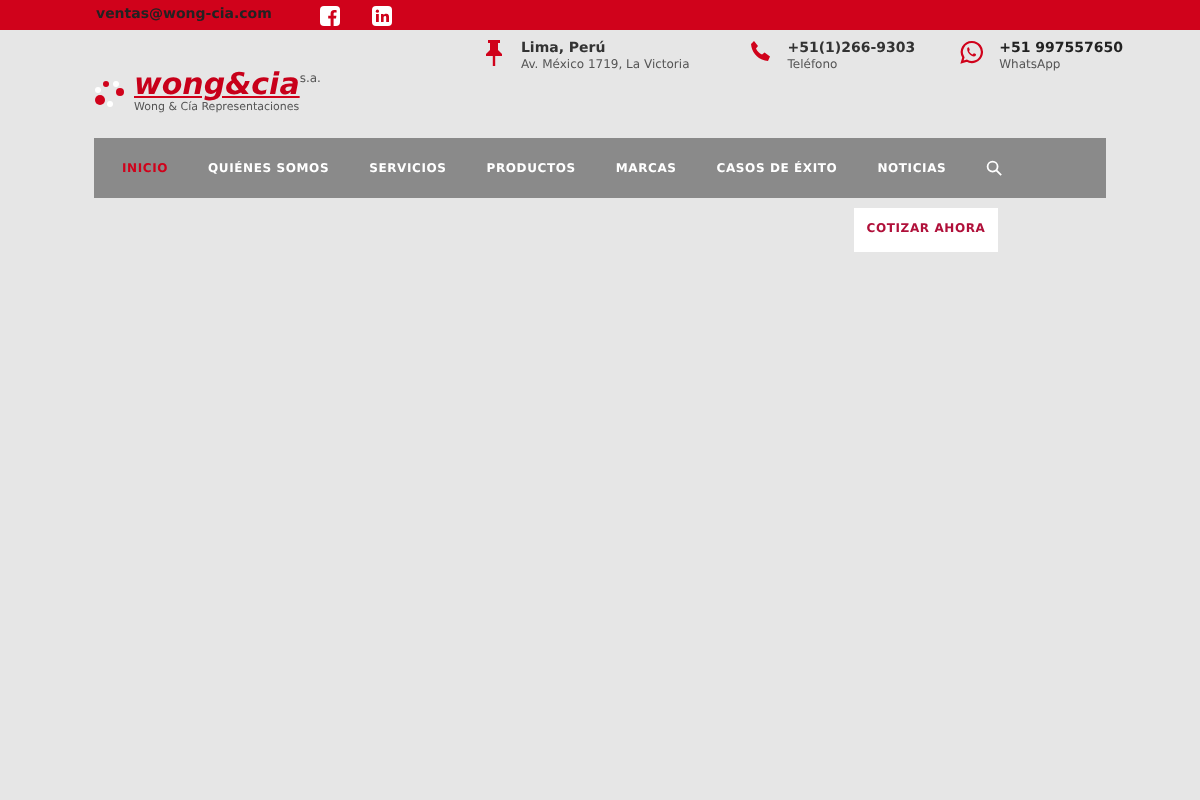  What do you see at coordinates (329, 15) in the screenshot?
I see `facebook-icon` at bounding box center [329, 15].